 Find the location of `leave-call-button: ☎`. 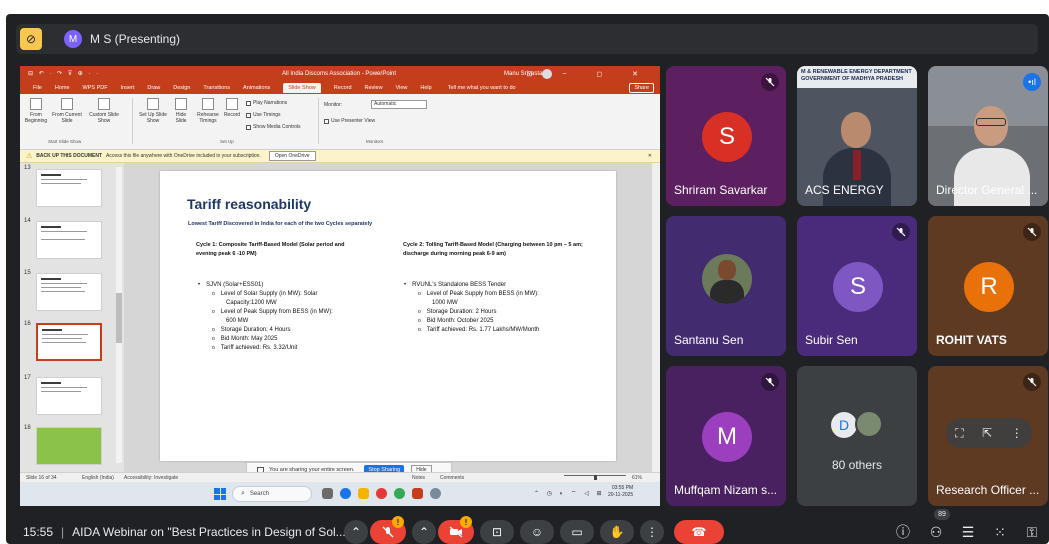

leave-call-button: ☎ is located at coordinates (699, 532).